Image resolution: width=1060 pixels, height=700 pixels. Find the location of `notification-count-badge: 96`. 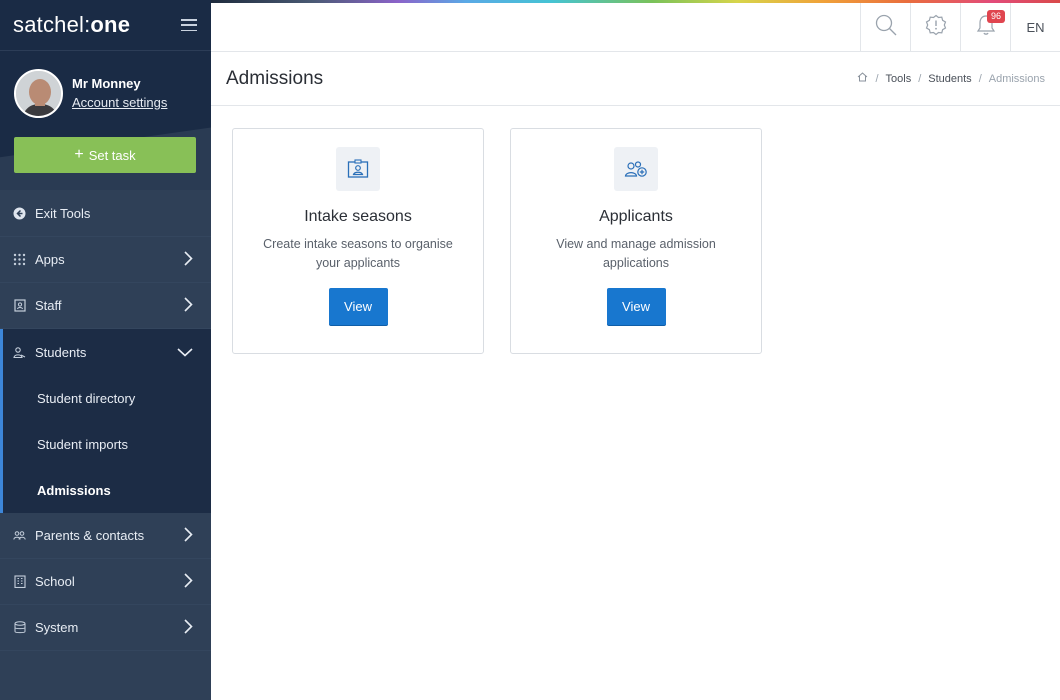

notification-count-badge: 96 is located at coordinates (996, 16).